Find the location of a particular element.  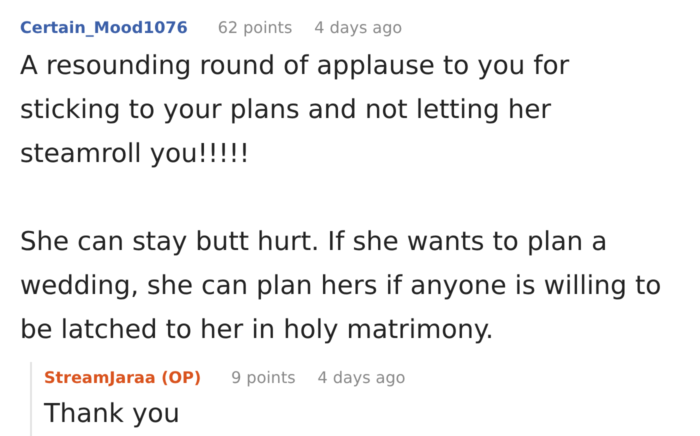

username-link: Certain_Mood1076 is located at coordinates (104, 27).